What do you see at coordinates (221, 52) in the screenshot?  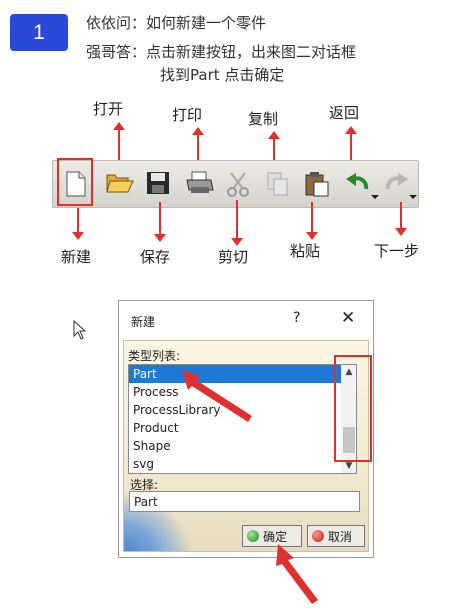 I see `answer-text-line1: 强哥答：点击新建按钮，出来图二对话框` at bounding box center [221, 52].